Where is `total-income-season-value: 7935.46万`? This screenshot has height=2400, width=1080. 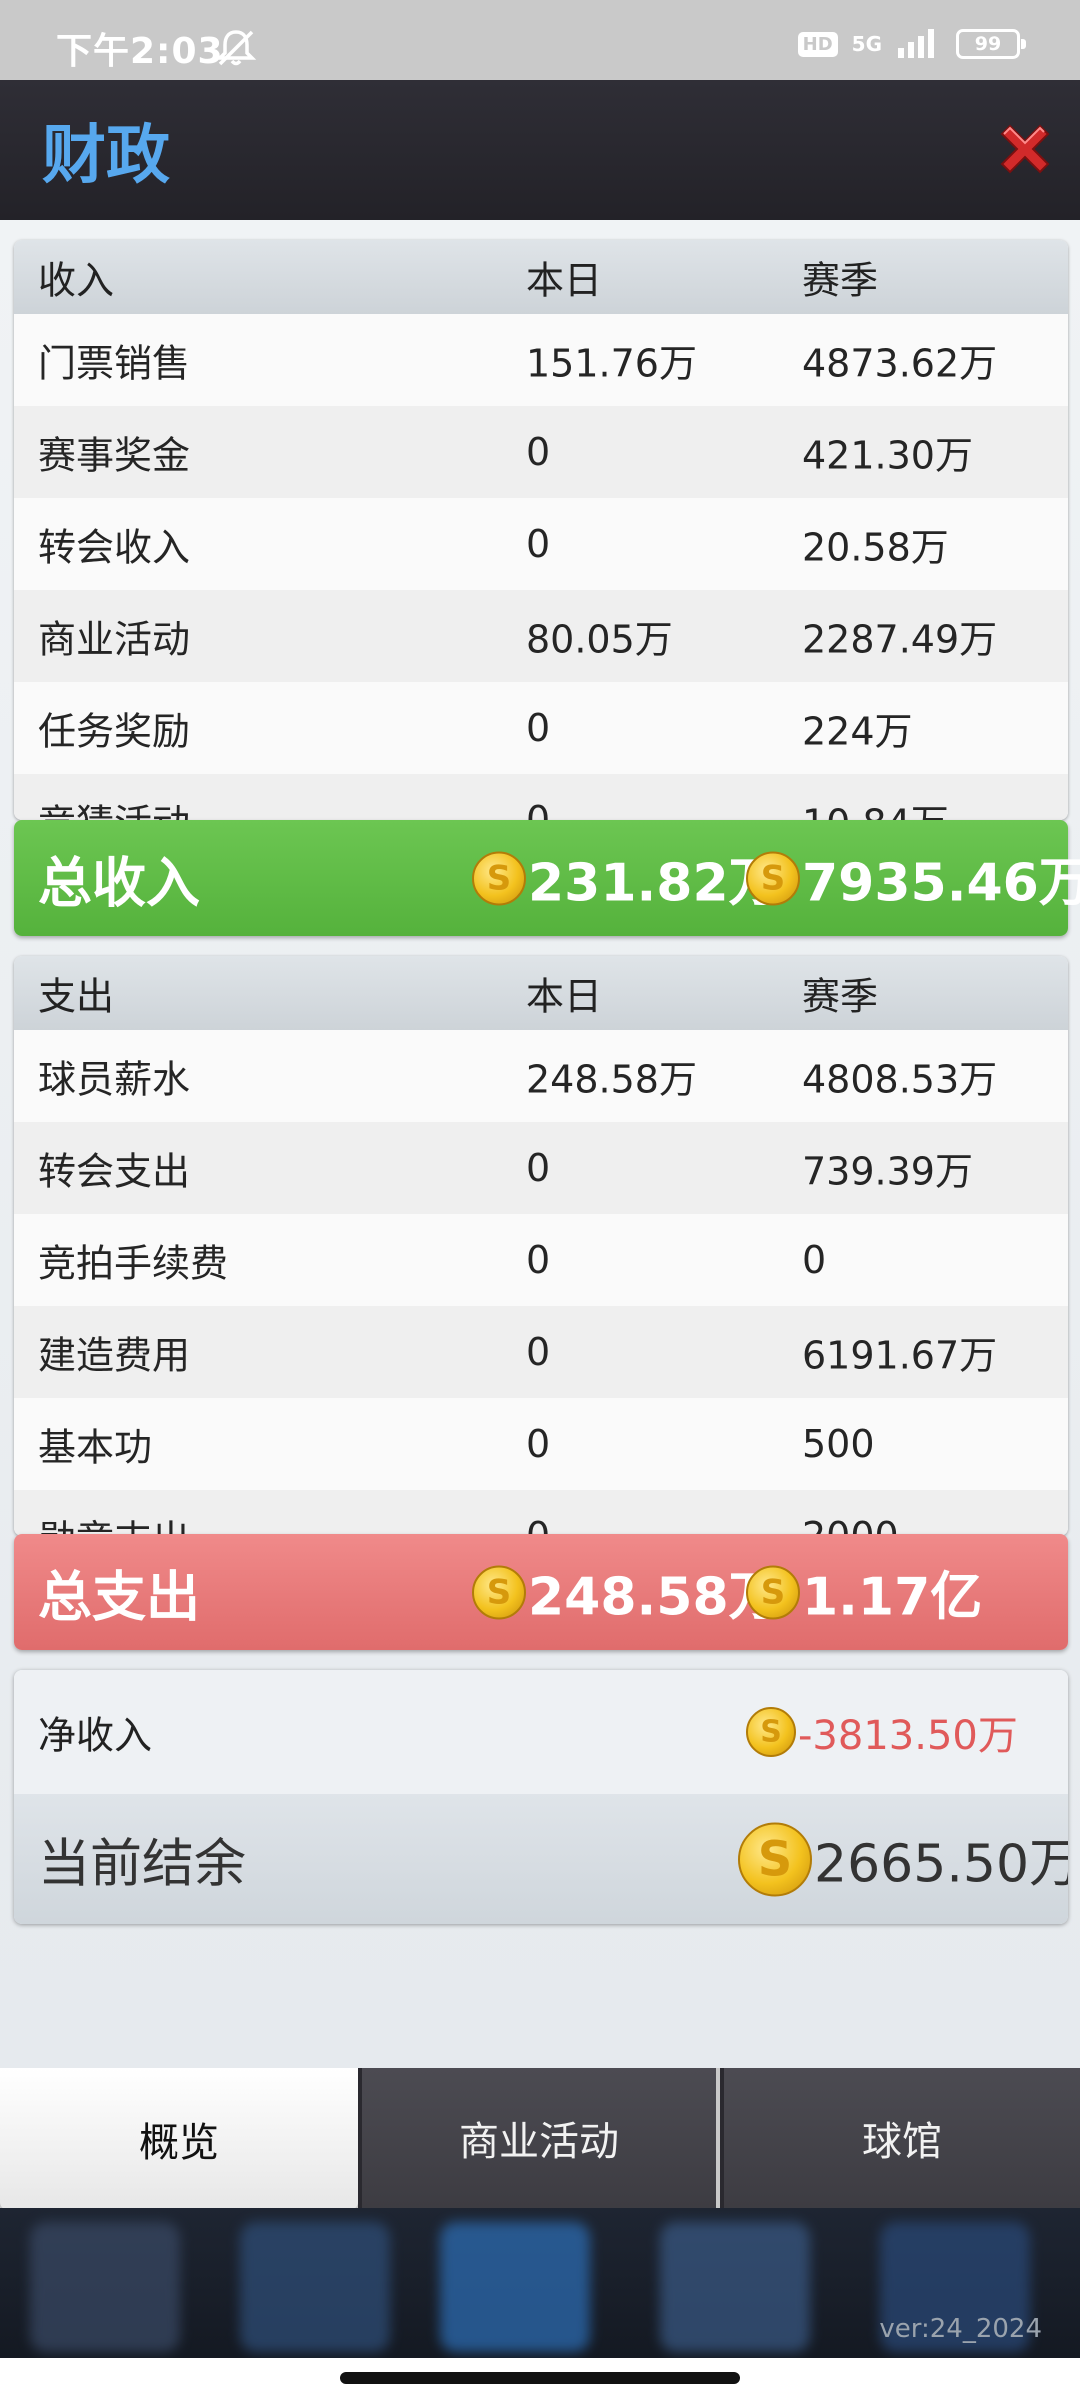
total-income-season-value: 7935.46万 is located at coordinates (941, 883).